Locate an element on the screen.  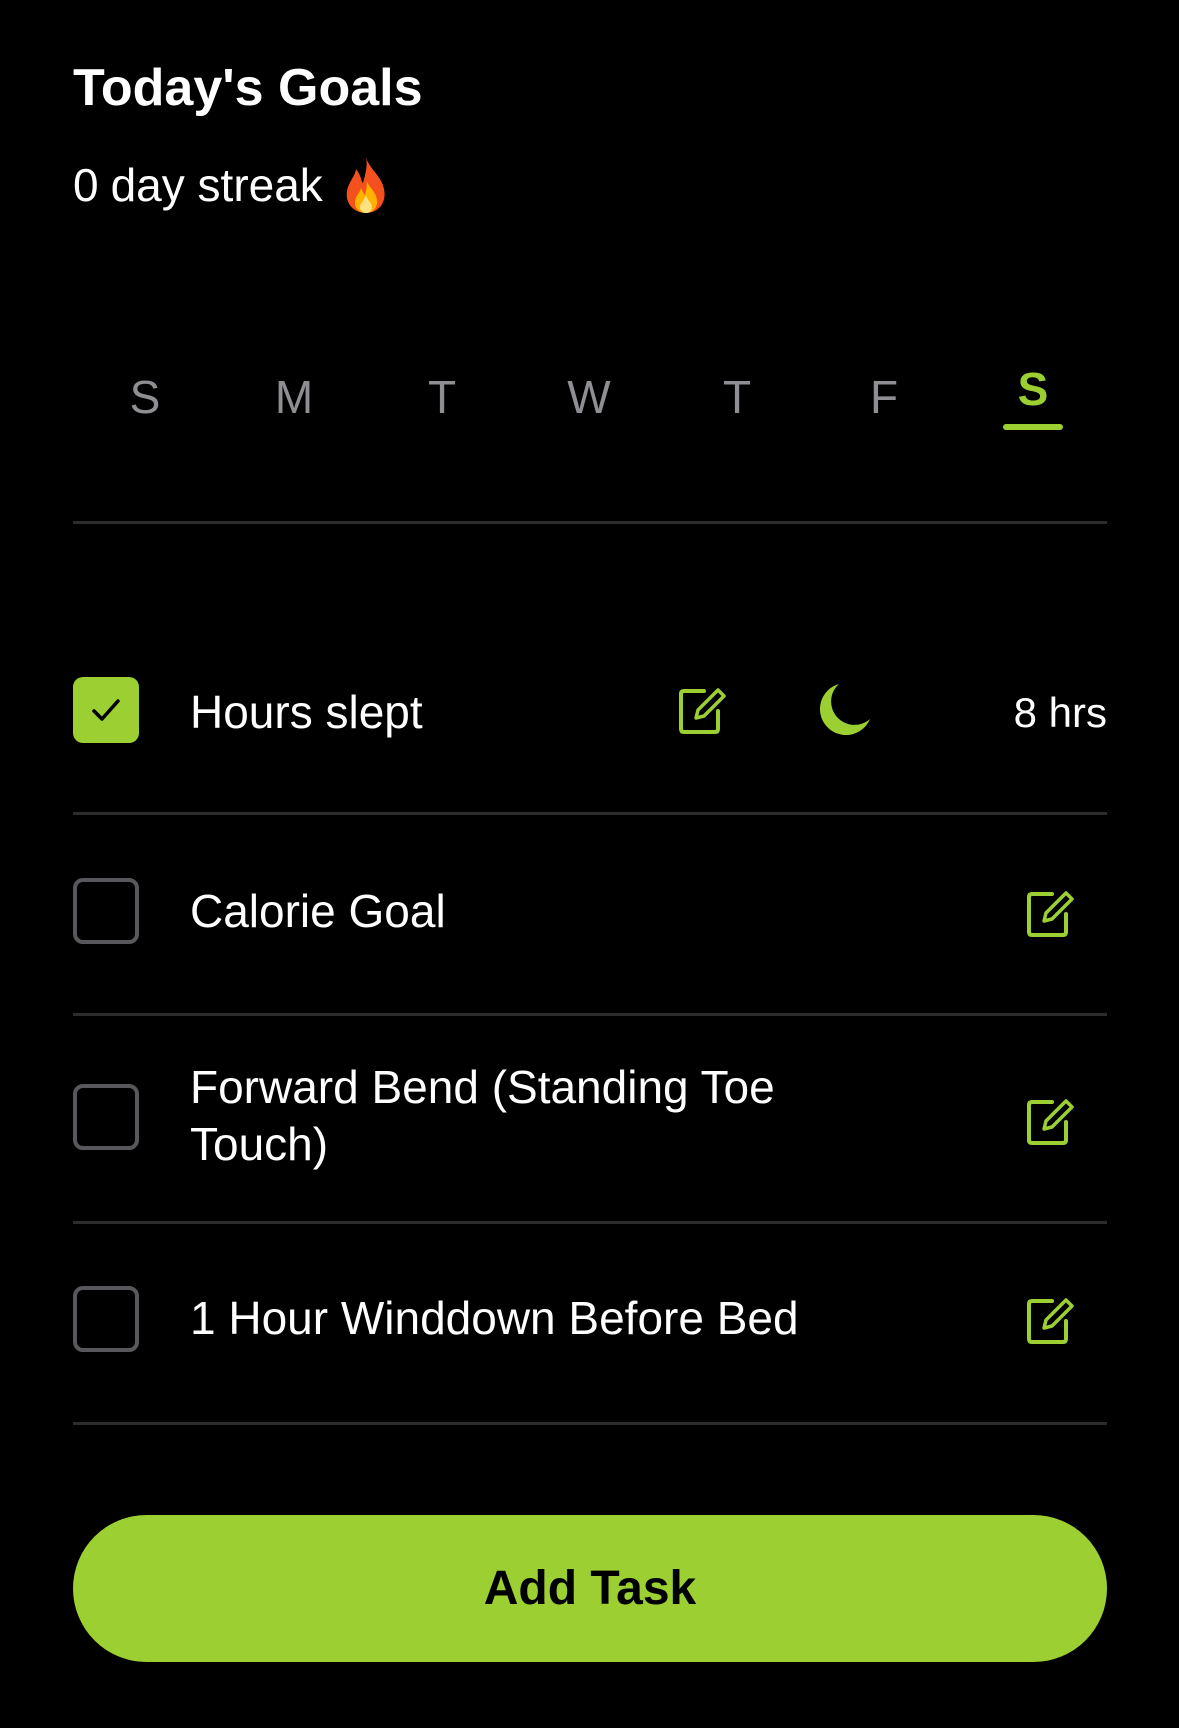
day-friday: F is located at coordinates (884, 397).